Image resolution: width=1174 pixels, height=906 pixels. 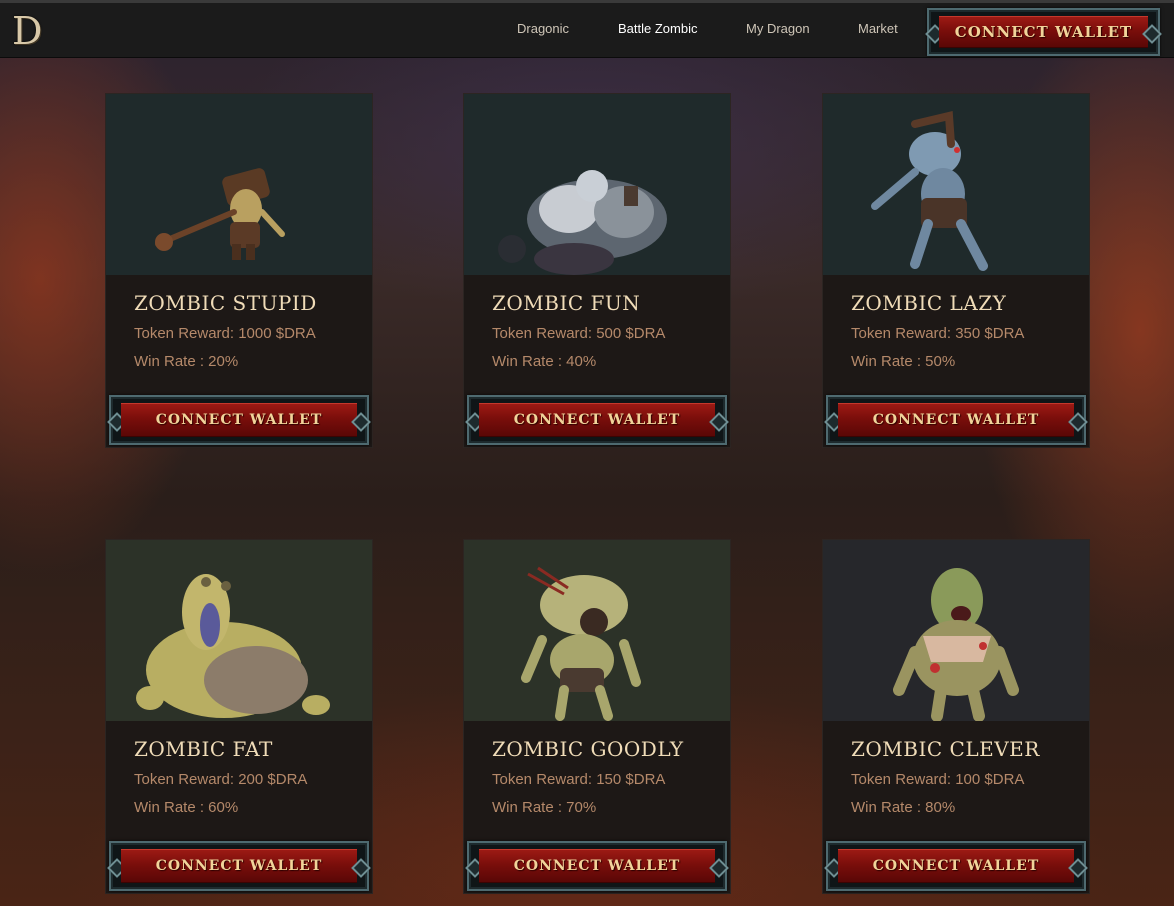 I want to click on win-rate: Win Rate : 20%, so click(x=186, y=361).